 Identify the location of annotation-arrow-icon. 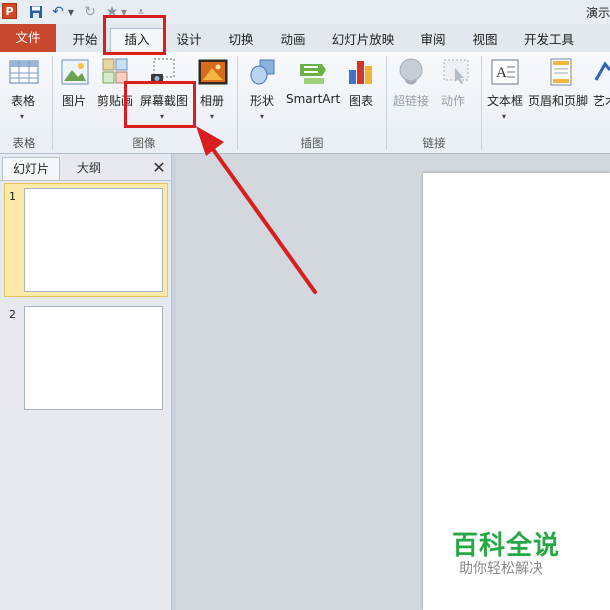
(256, 210).